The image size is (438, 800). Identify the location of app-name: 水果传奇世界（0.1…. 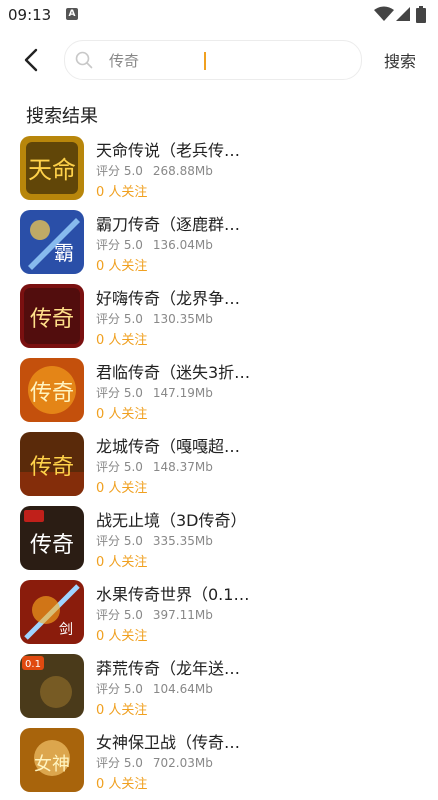
(173, 594).